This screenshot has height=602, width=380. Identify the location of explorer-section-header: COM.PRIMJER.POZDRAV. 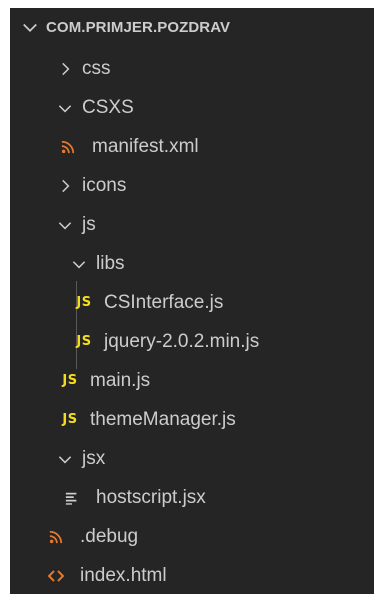
(192, 27).